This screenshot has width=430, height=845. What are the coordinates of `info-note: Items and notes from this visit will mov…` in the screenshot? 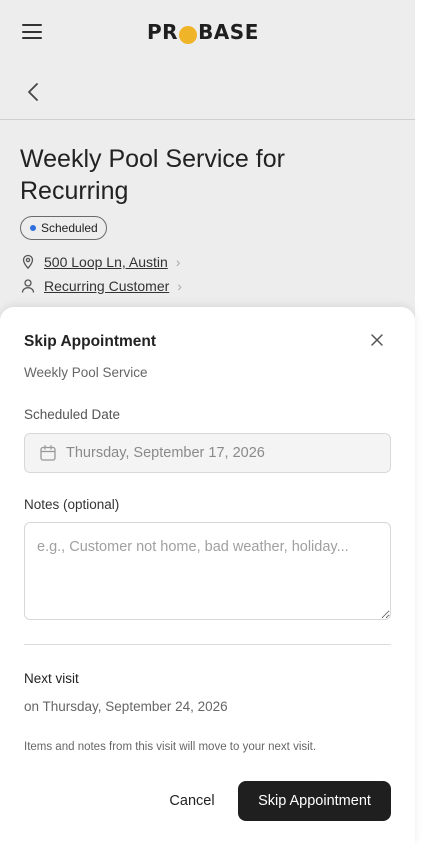 It's located at (170, 747).